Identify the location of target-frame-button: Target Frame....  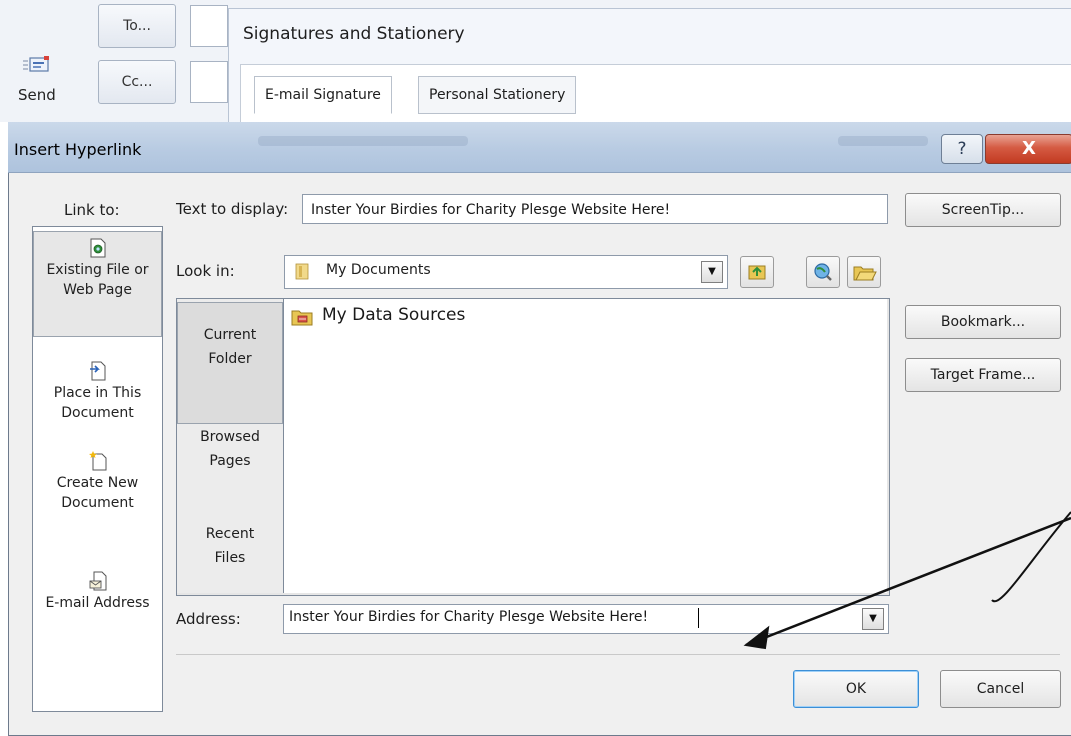
(983, 375).